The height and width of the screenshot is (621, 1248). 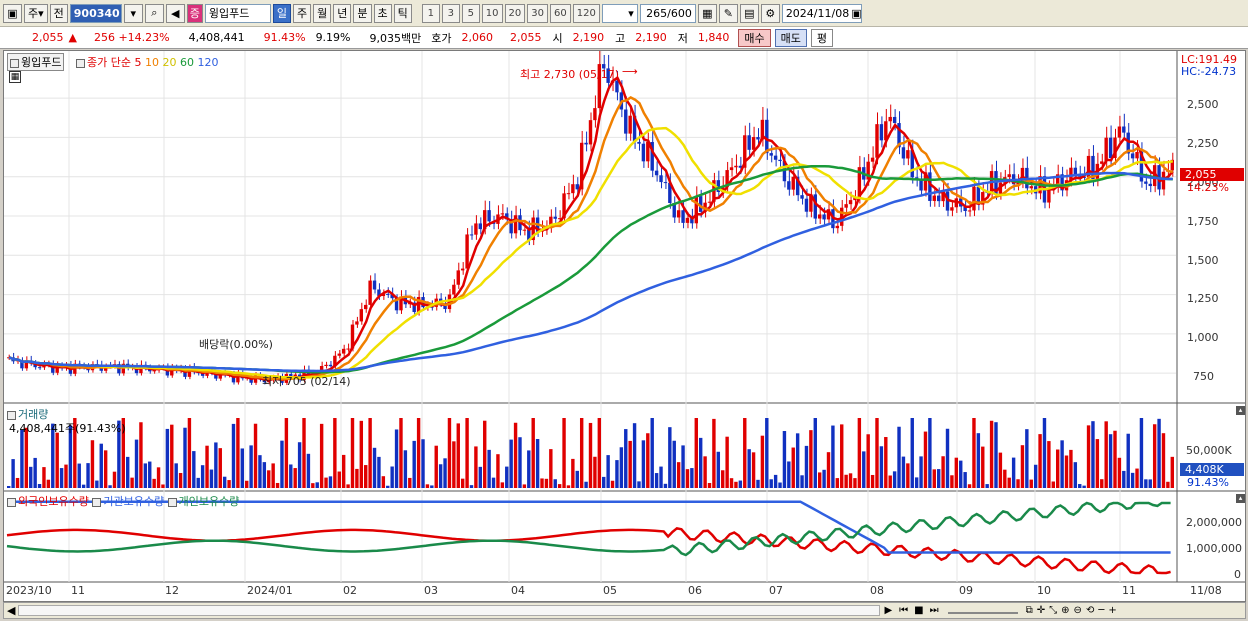 I want to click on tab-day: 일, so click(x=282, y=13).